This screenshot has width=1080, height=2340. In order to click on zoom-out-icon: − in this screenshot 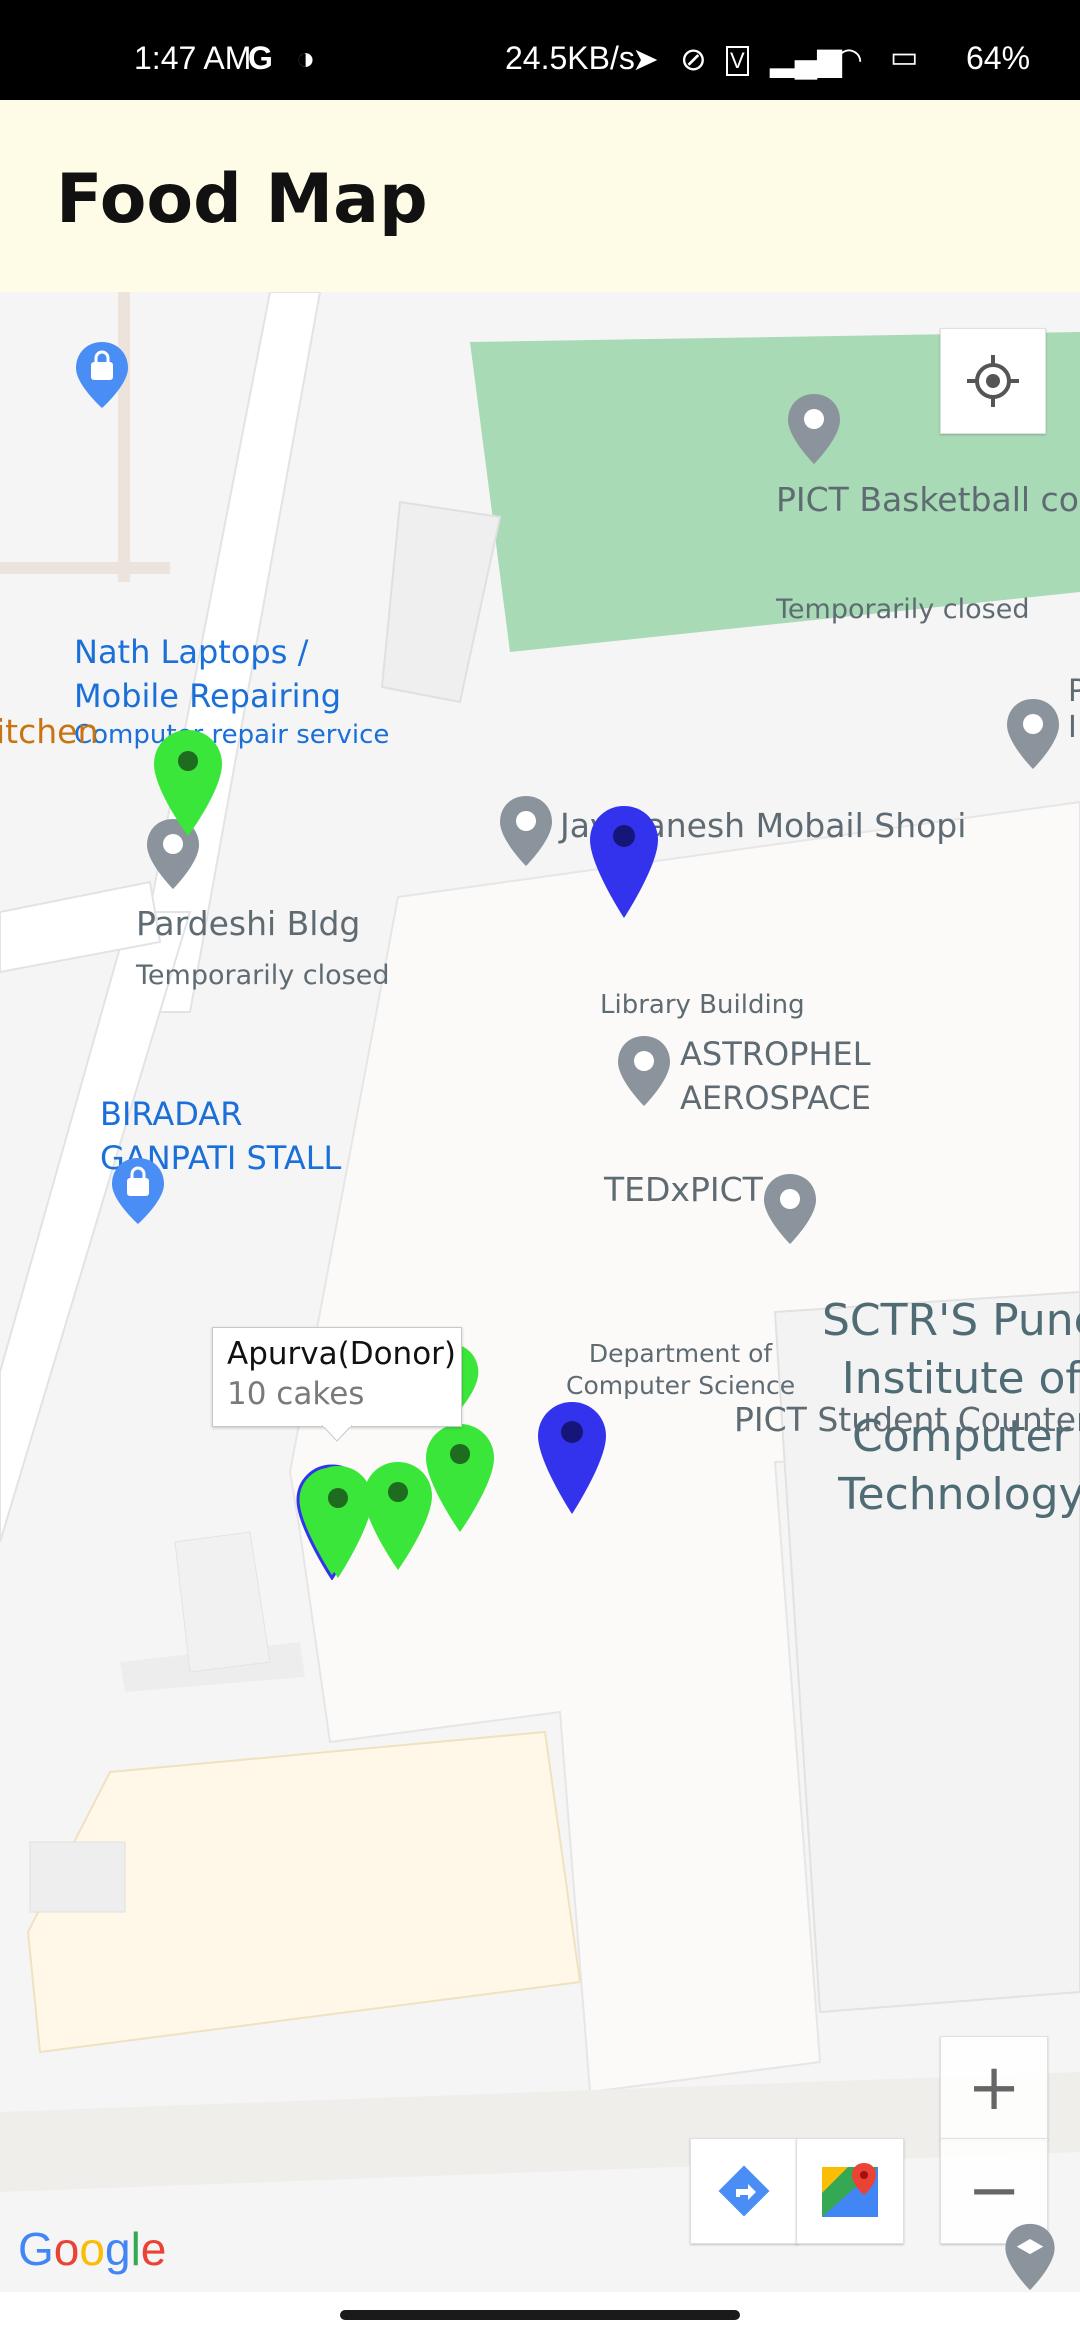, I will do `click(994, 2191)`.